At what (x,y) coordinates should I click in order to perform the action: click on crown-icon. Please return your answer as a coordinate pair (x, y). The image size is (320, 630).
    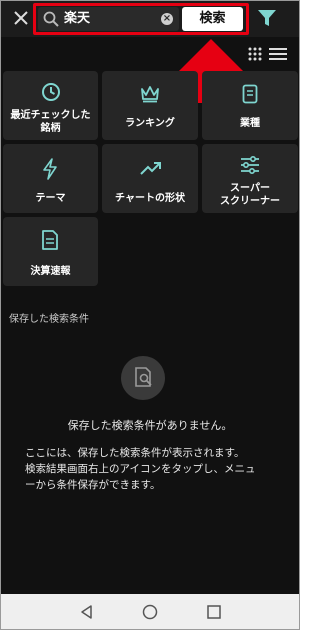
    Looking at the image, I should click on (150, 94).